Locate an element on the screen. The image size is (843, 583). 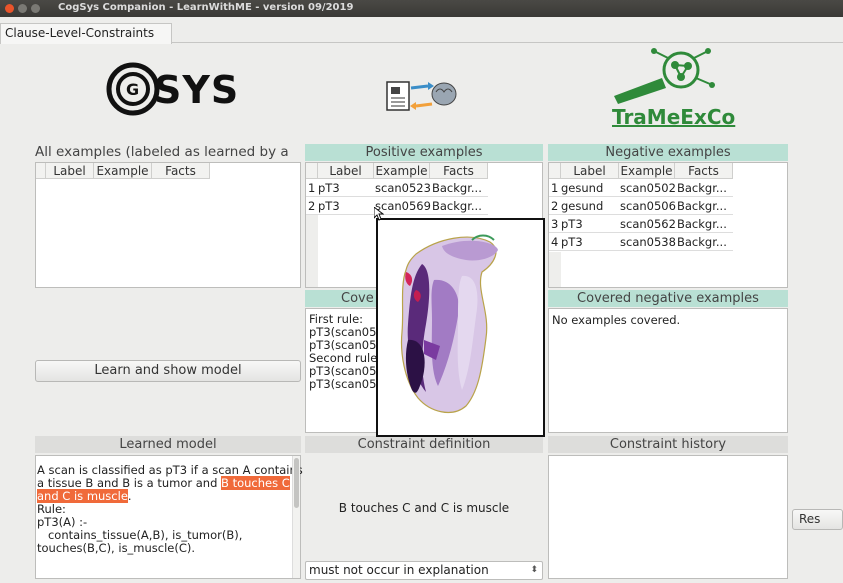
covered-negative-list: No examples covered. is located at coordinates (668, 370).